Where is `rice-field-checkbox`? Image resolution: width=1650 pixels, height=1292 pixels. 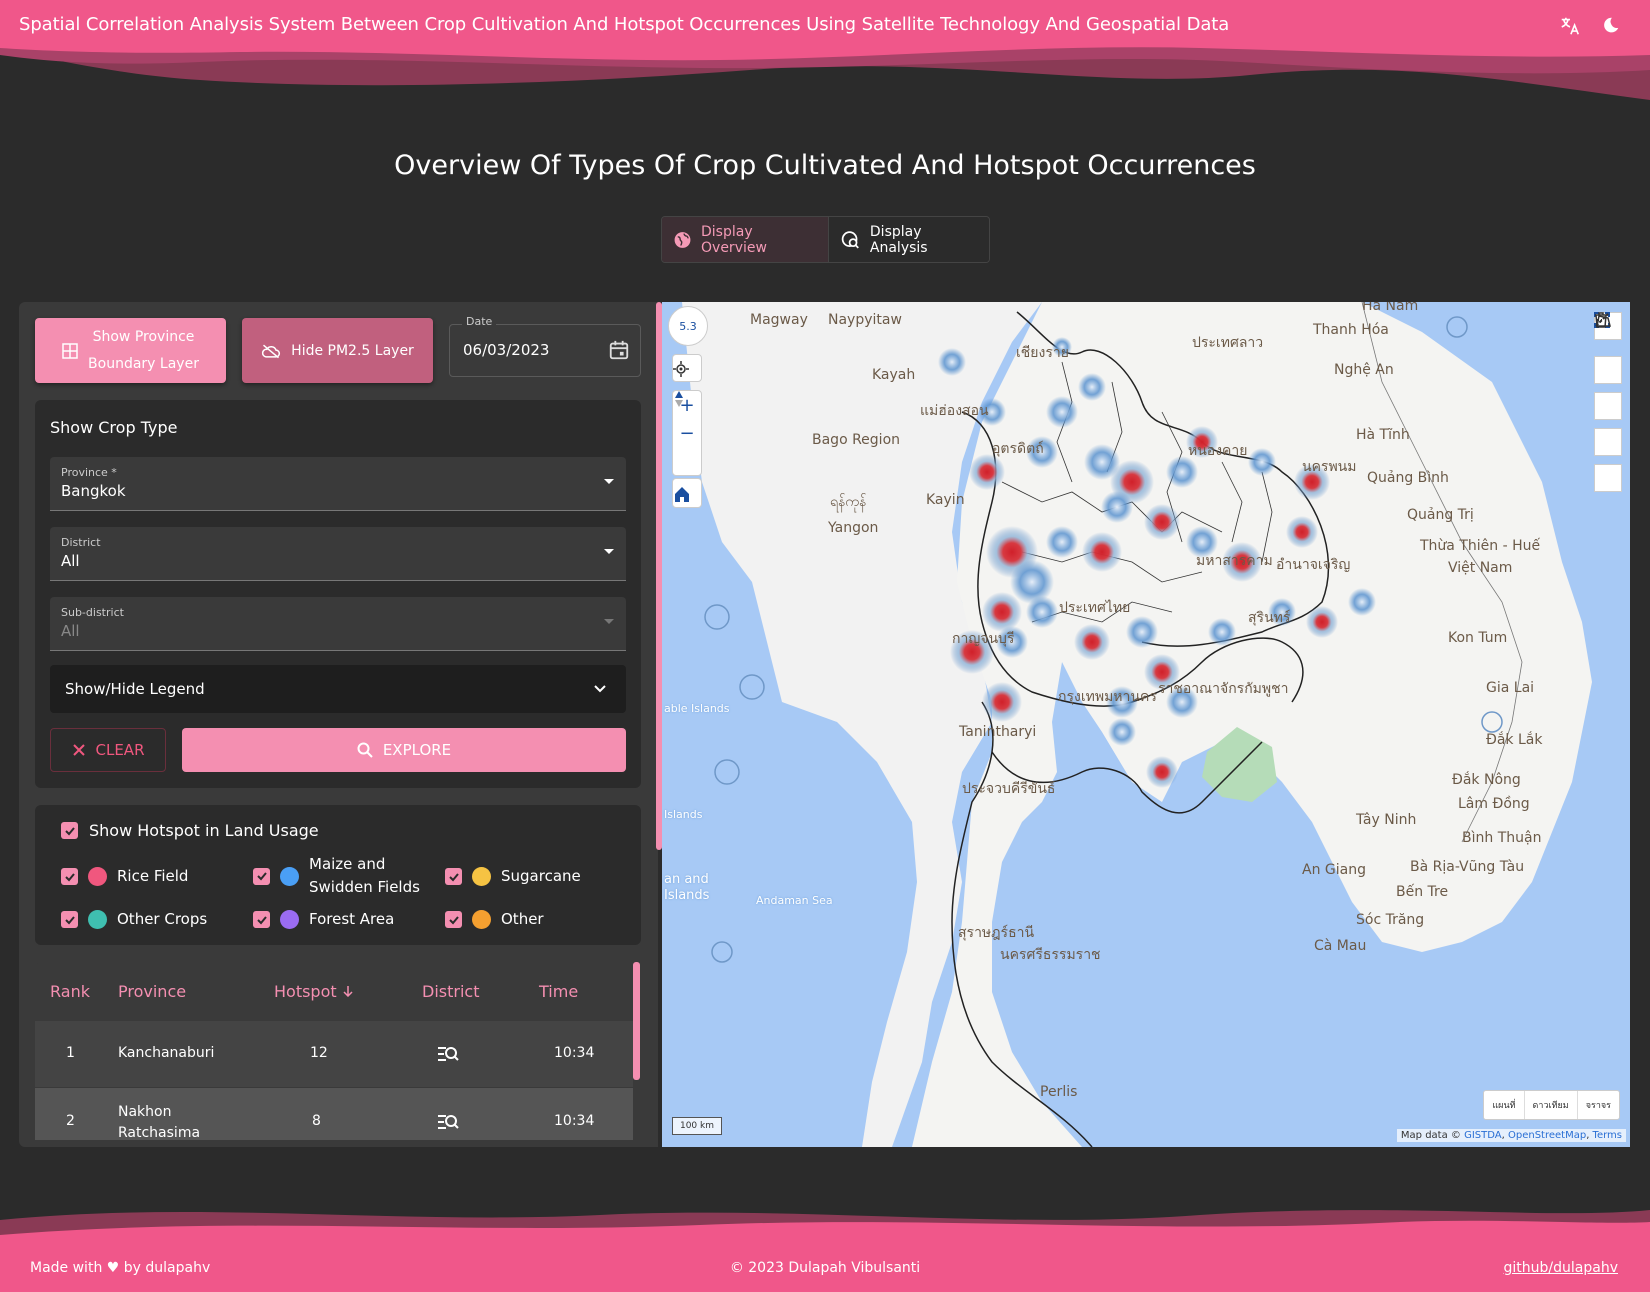 rice-field-checkbox is located at coordinates (69, 876).